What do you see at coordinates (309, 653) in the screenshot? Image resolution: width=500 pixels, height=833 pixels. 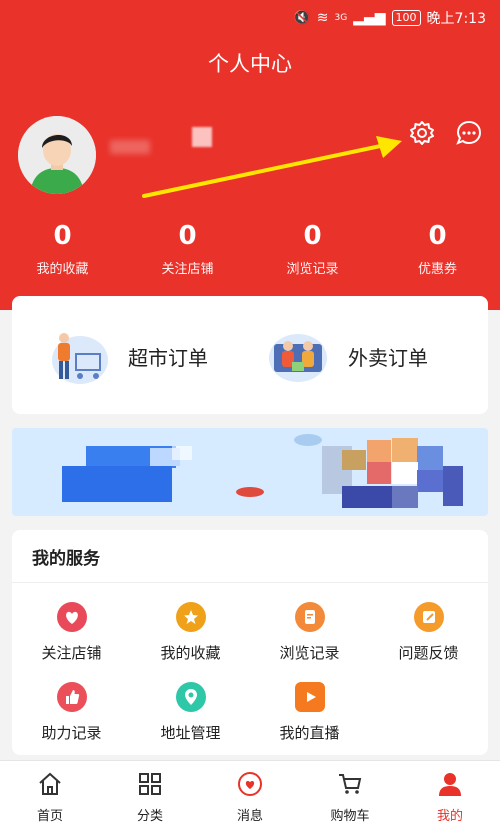 I see `service-label: 浏览记录` at bounding box center [309, 653].